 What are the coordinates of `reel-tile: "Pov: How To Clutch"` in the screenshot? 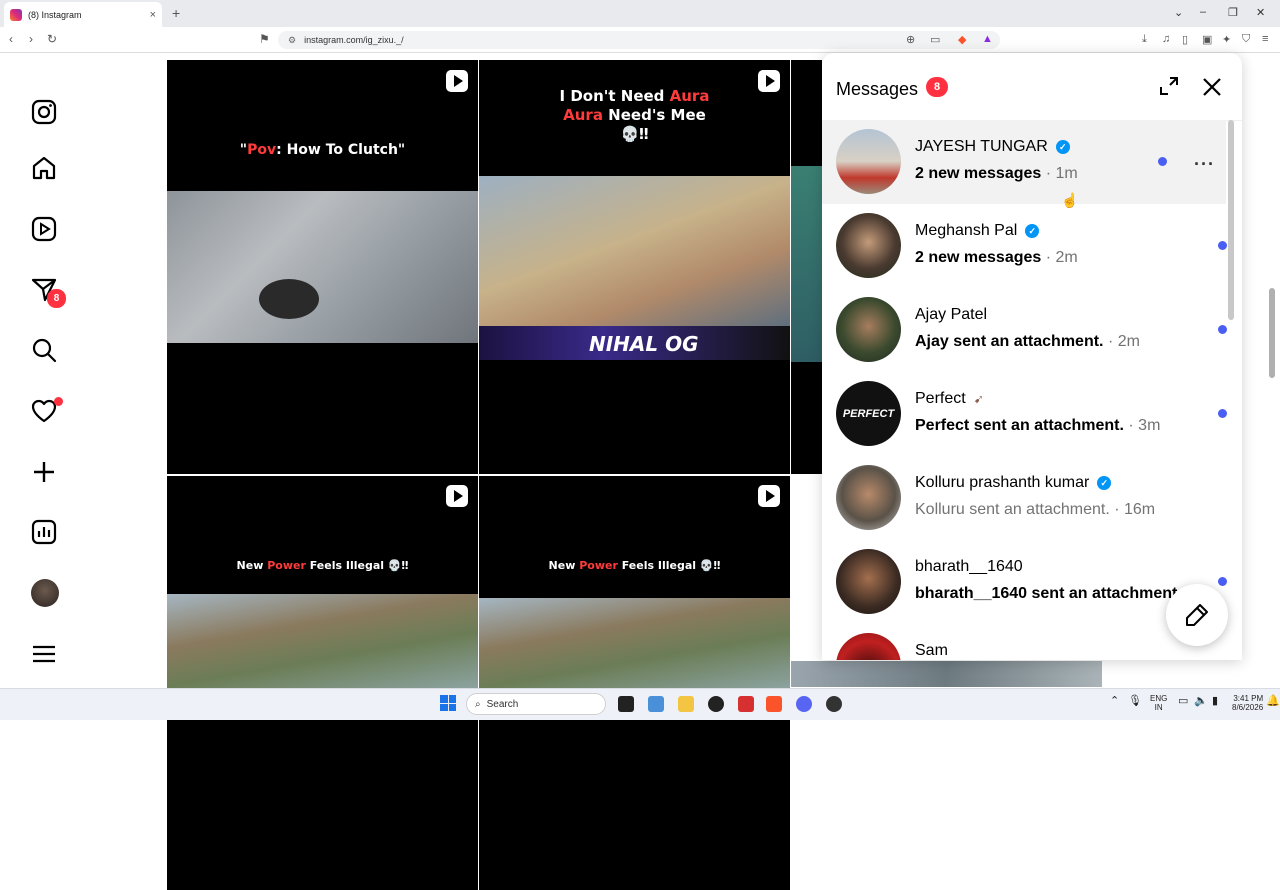 It's located at (322, 267).